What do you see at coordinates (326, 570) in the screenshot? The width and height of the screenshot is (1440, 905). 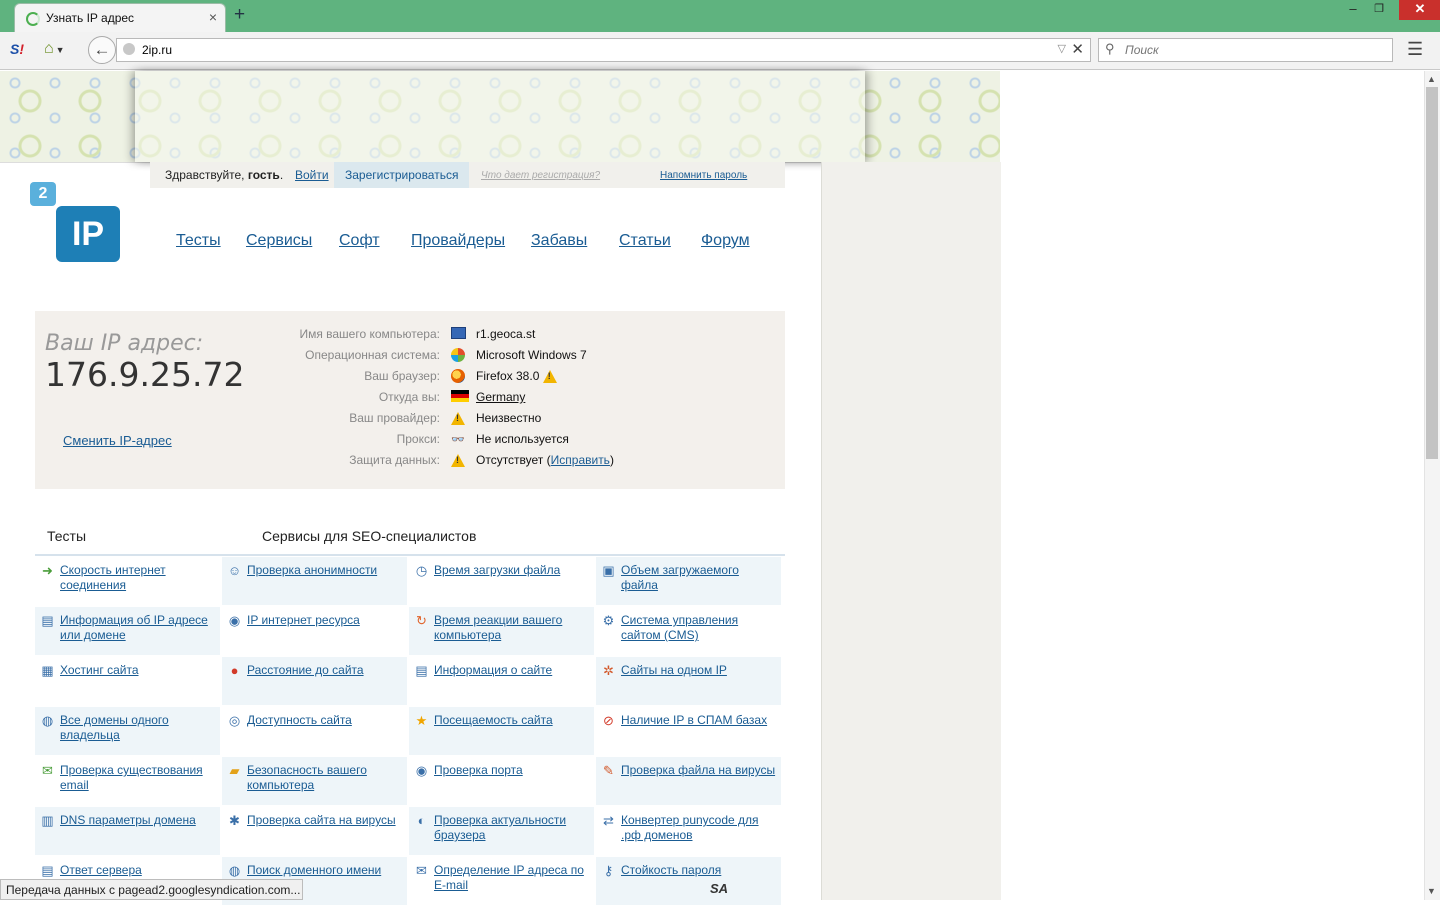 I see `service-link: Проверка анонимности` at bounding box center [326, 570].